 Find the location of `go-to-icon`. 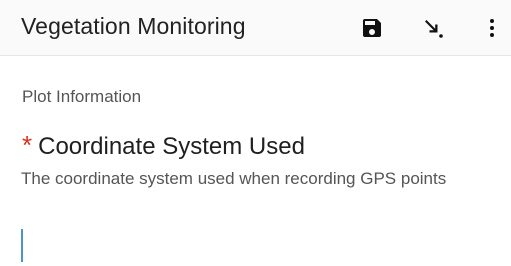

go-to-icon is located at coordinates (434, 29).